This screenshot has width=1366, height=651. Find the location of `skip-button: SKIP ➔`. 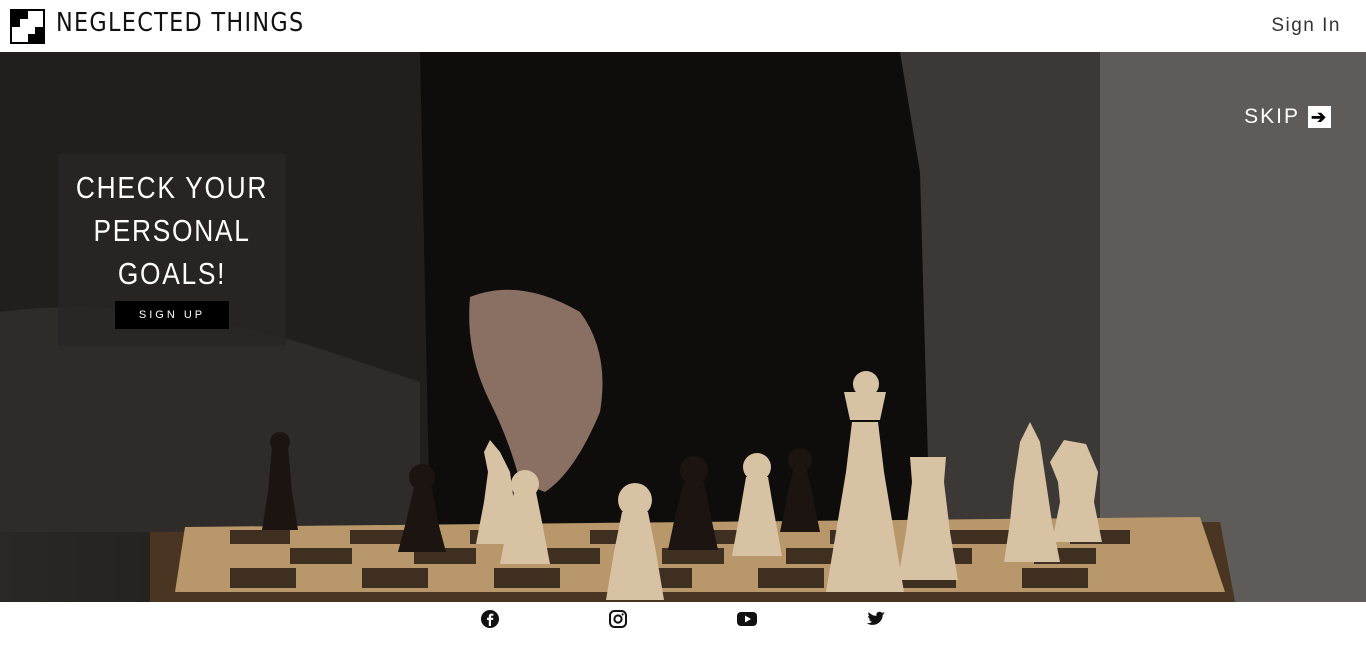

skip-button: SKIP ➔ is located at coordinates (1287, 117).